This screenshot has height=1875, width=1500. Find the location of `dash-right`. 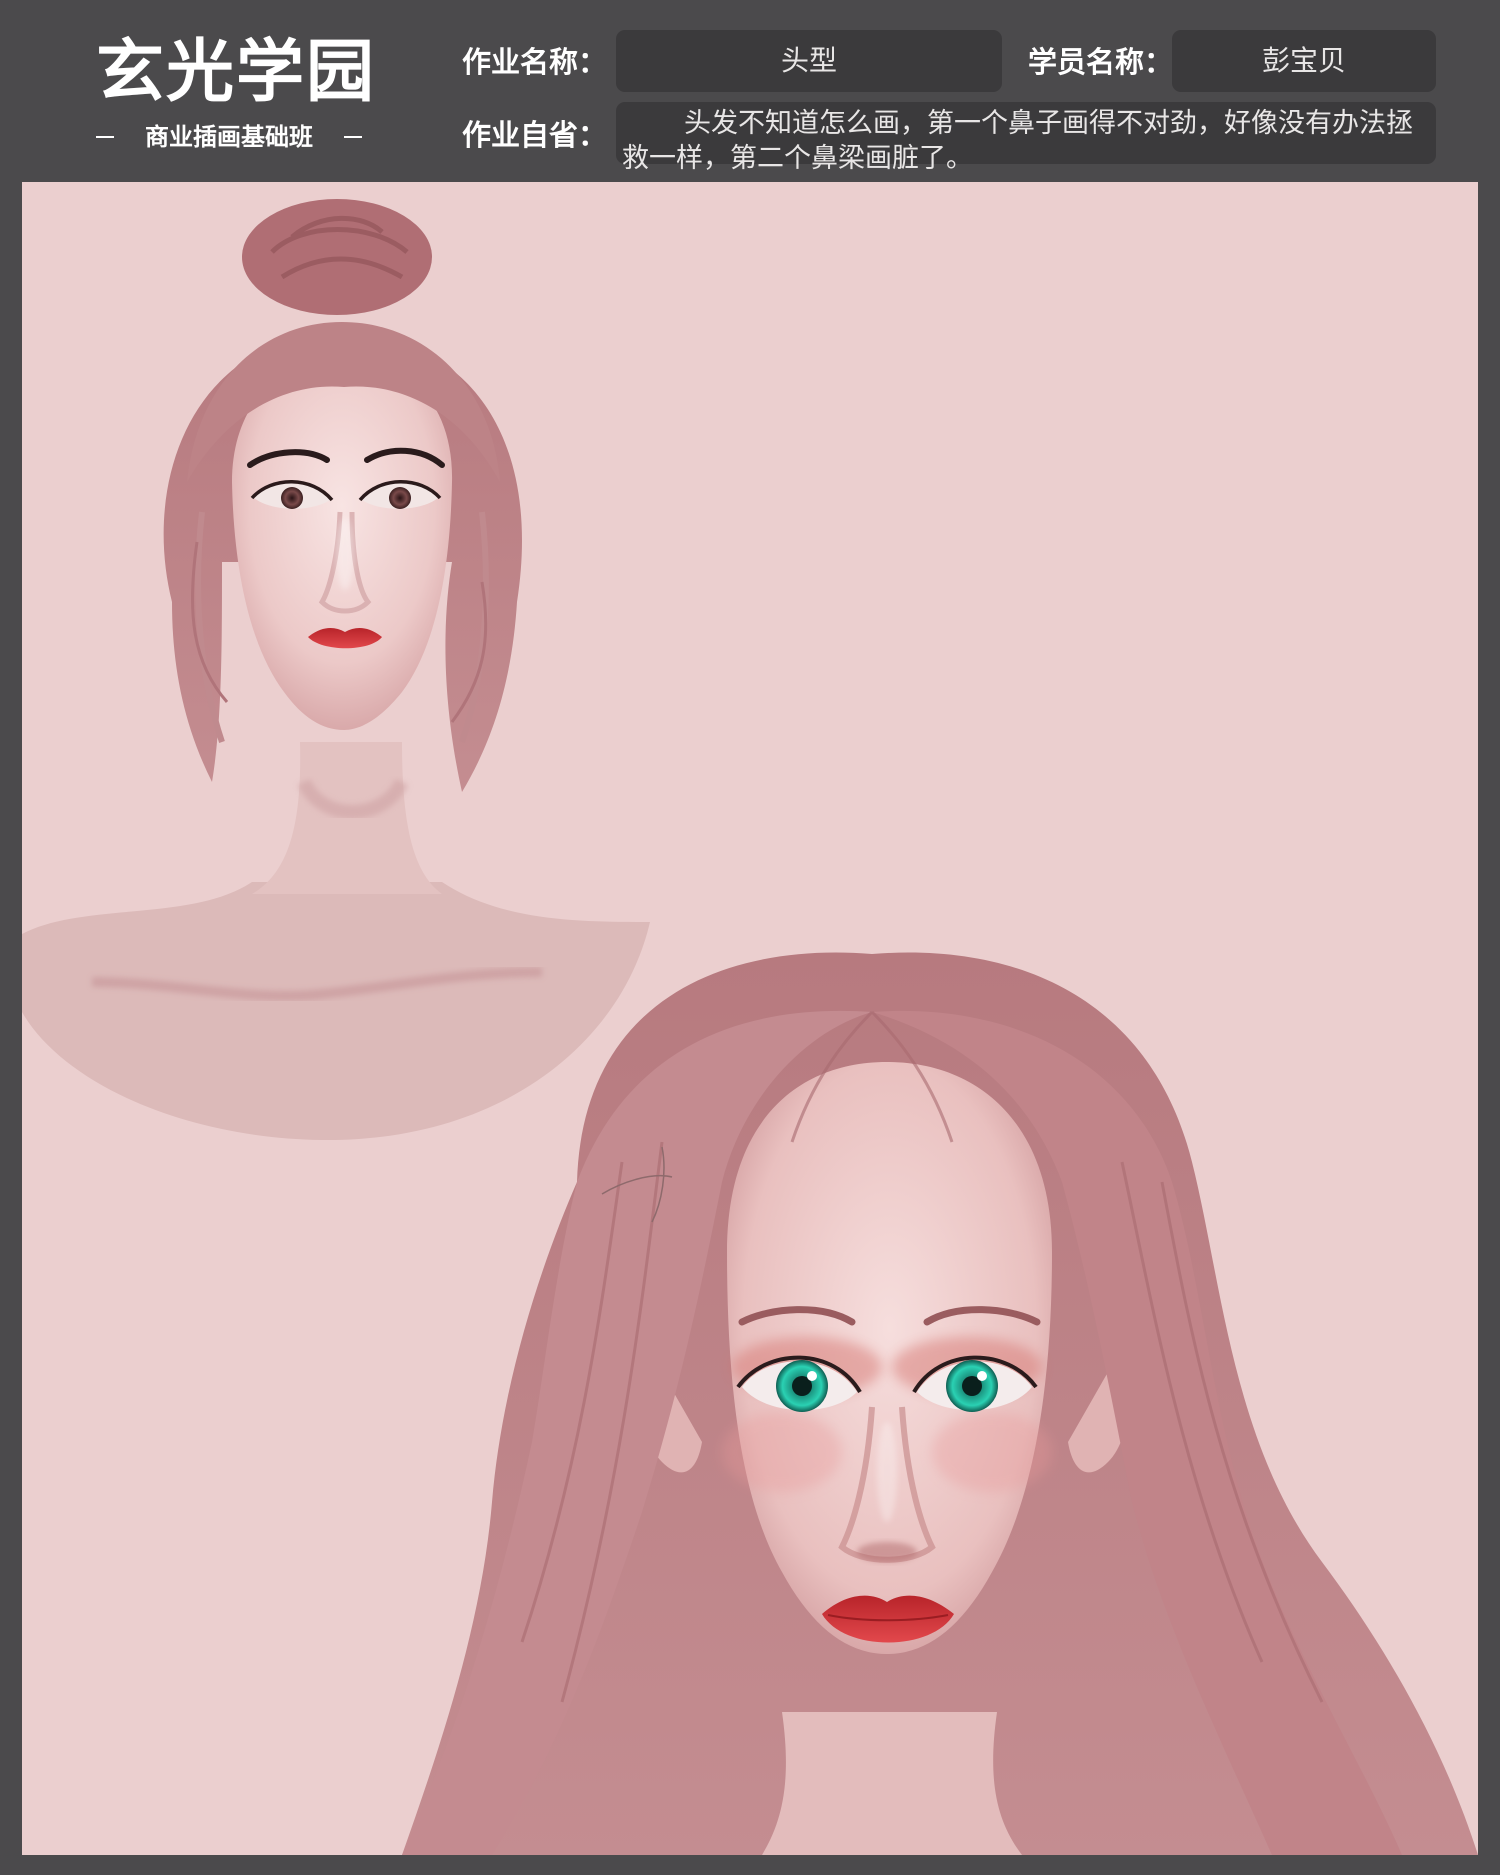

dash-right is located at coordinates (353, 137).